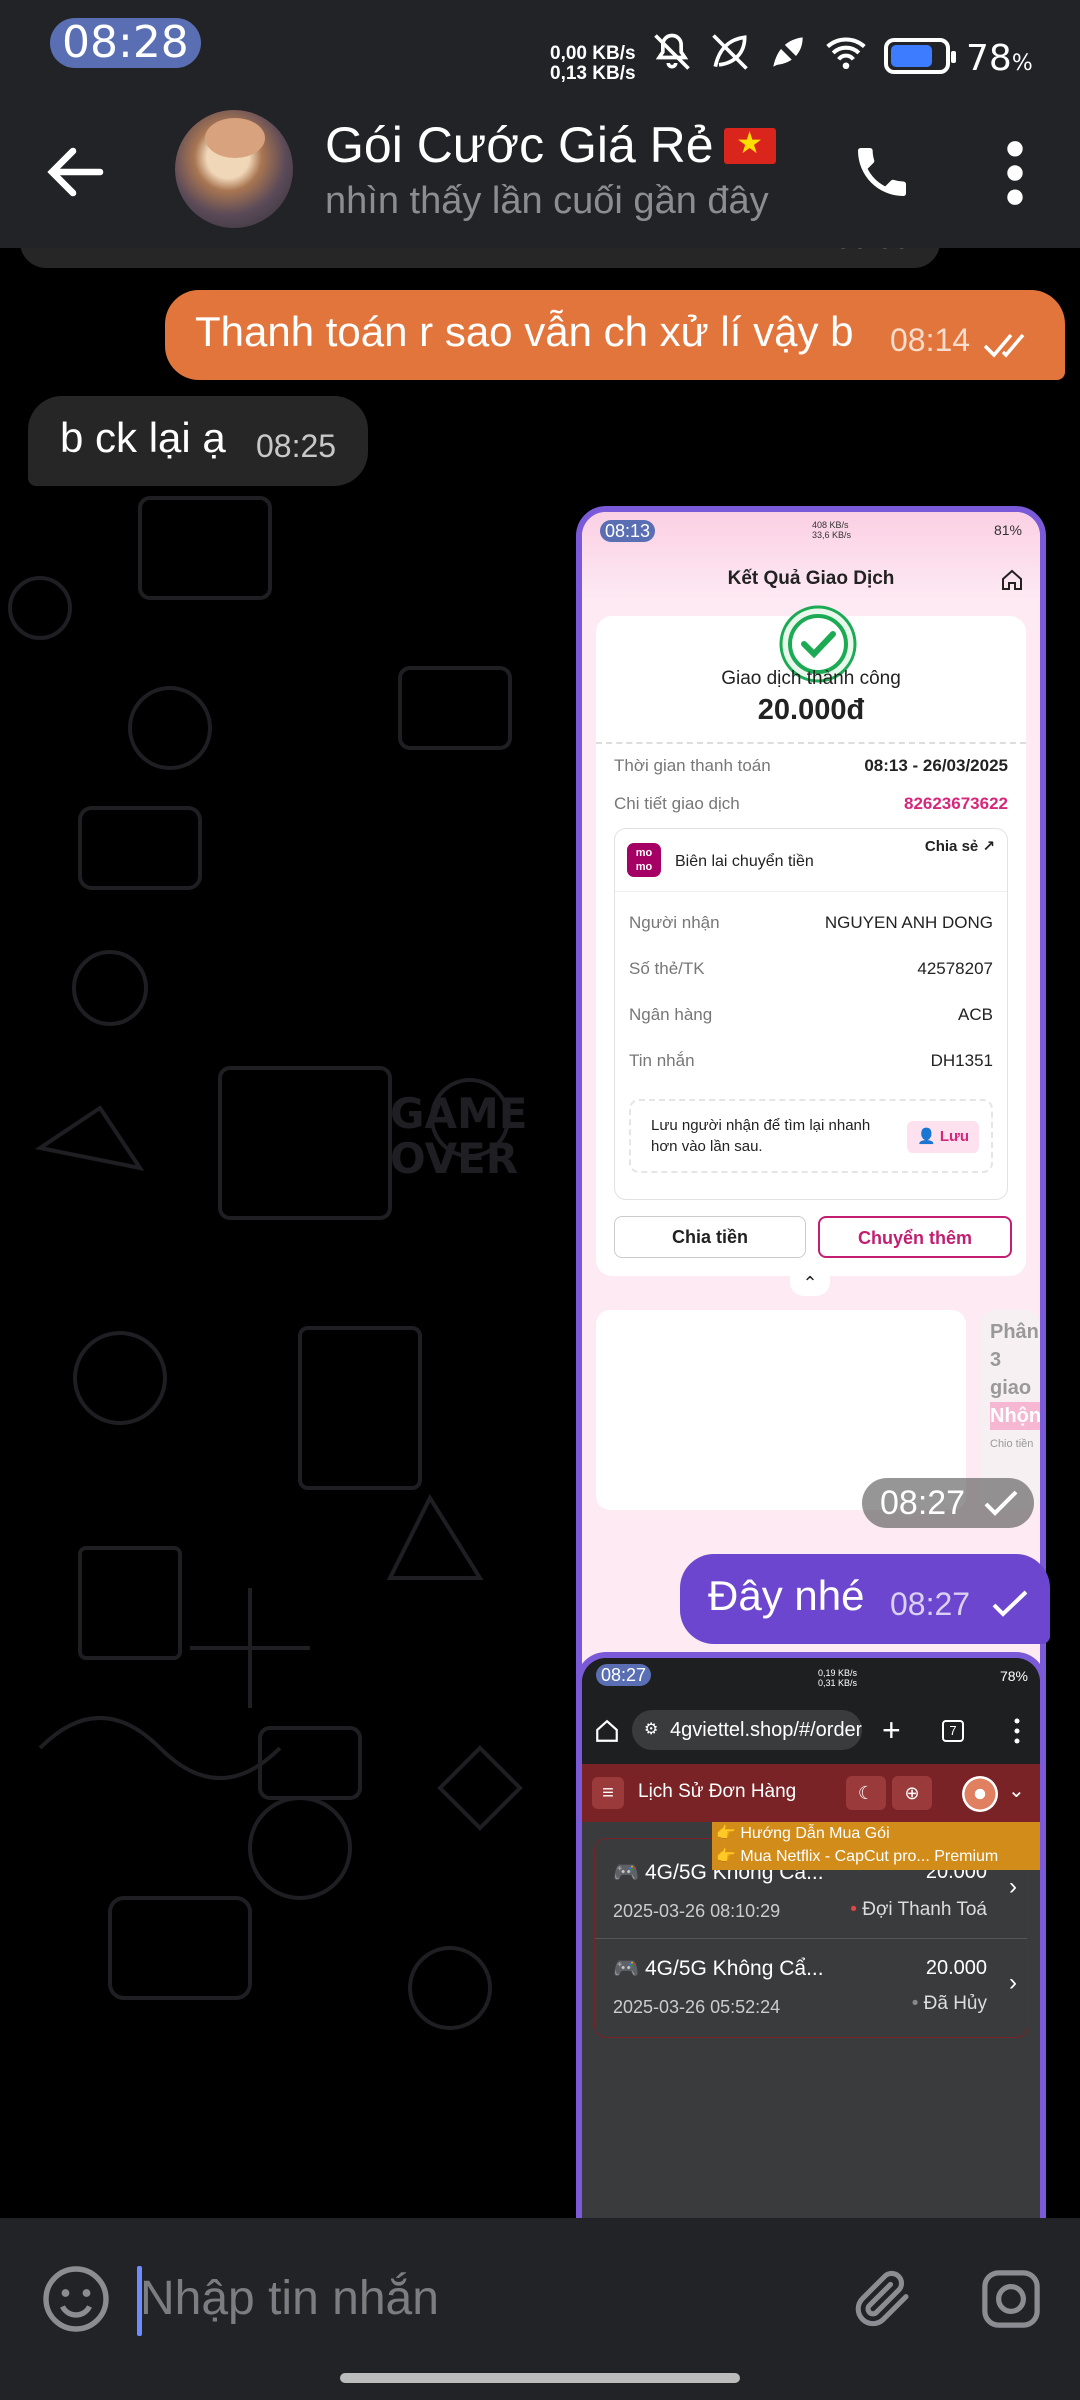 The width and height of the screenshot is (1080, 2400). What do you see at coordinates (811, 968) in the screenshot?
I see `account-row: Số thẻ/TK 42578207` at bounding box center [811, 968].